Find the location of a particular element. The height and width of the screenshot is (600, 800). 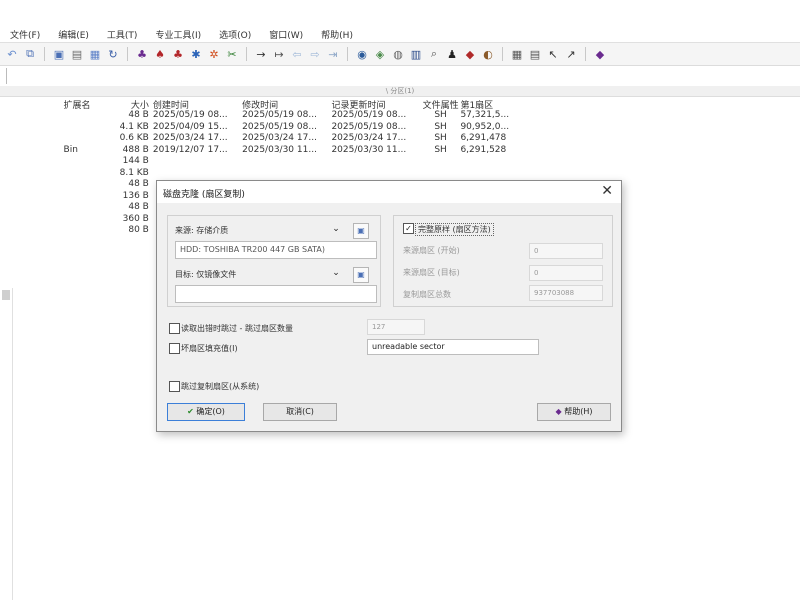

table-row: 144 B is located at coordinates (260, 162).